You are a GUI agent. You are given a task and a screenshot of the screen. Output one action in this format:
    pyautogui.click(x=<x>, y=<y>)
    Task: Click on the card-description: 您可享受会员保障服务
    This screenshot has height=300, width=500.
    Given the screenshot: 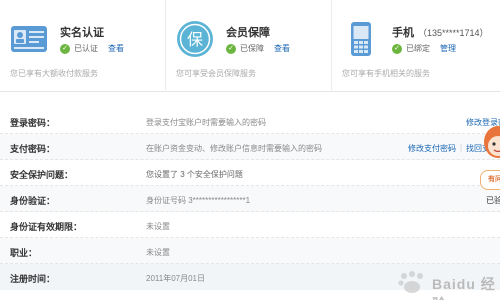 What is the action you would take?
    pyautogui.click(x=216, y=73)
    